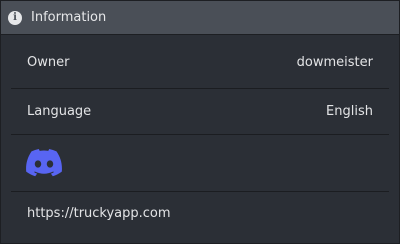  What do you see at coordinates (69, 17) in the screenshot?
I see `panel-title: Information` at bounding box center [69, 17].